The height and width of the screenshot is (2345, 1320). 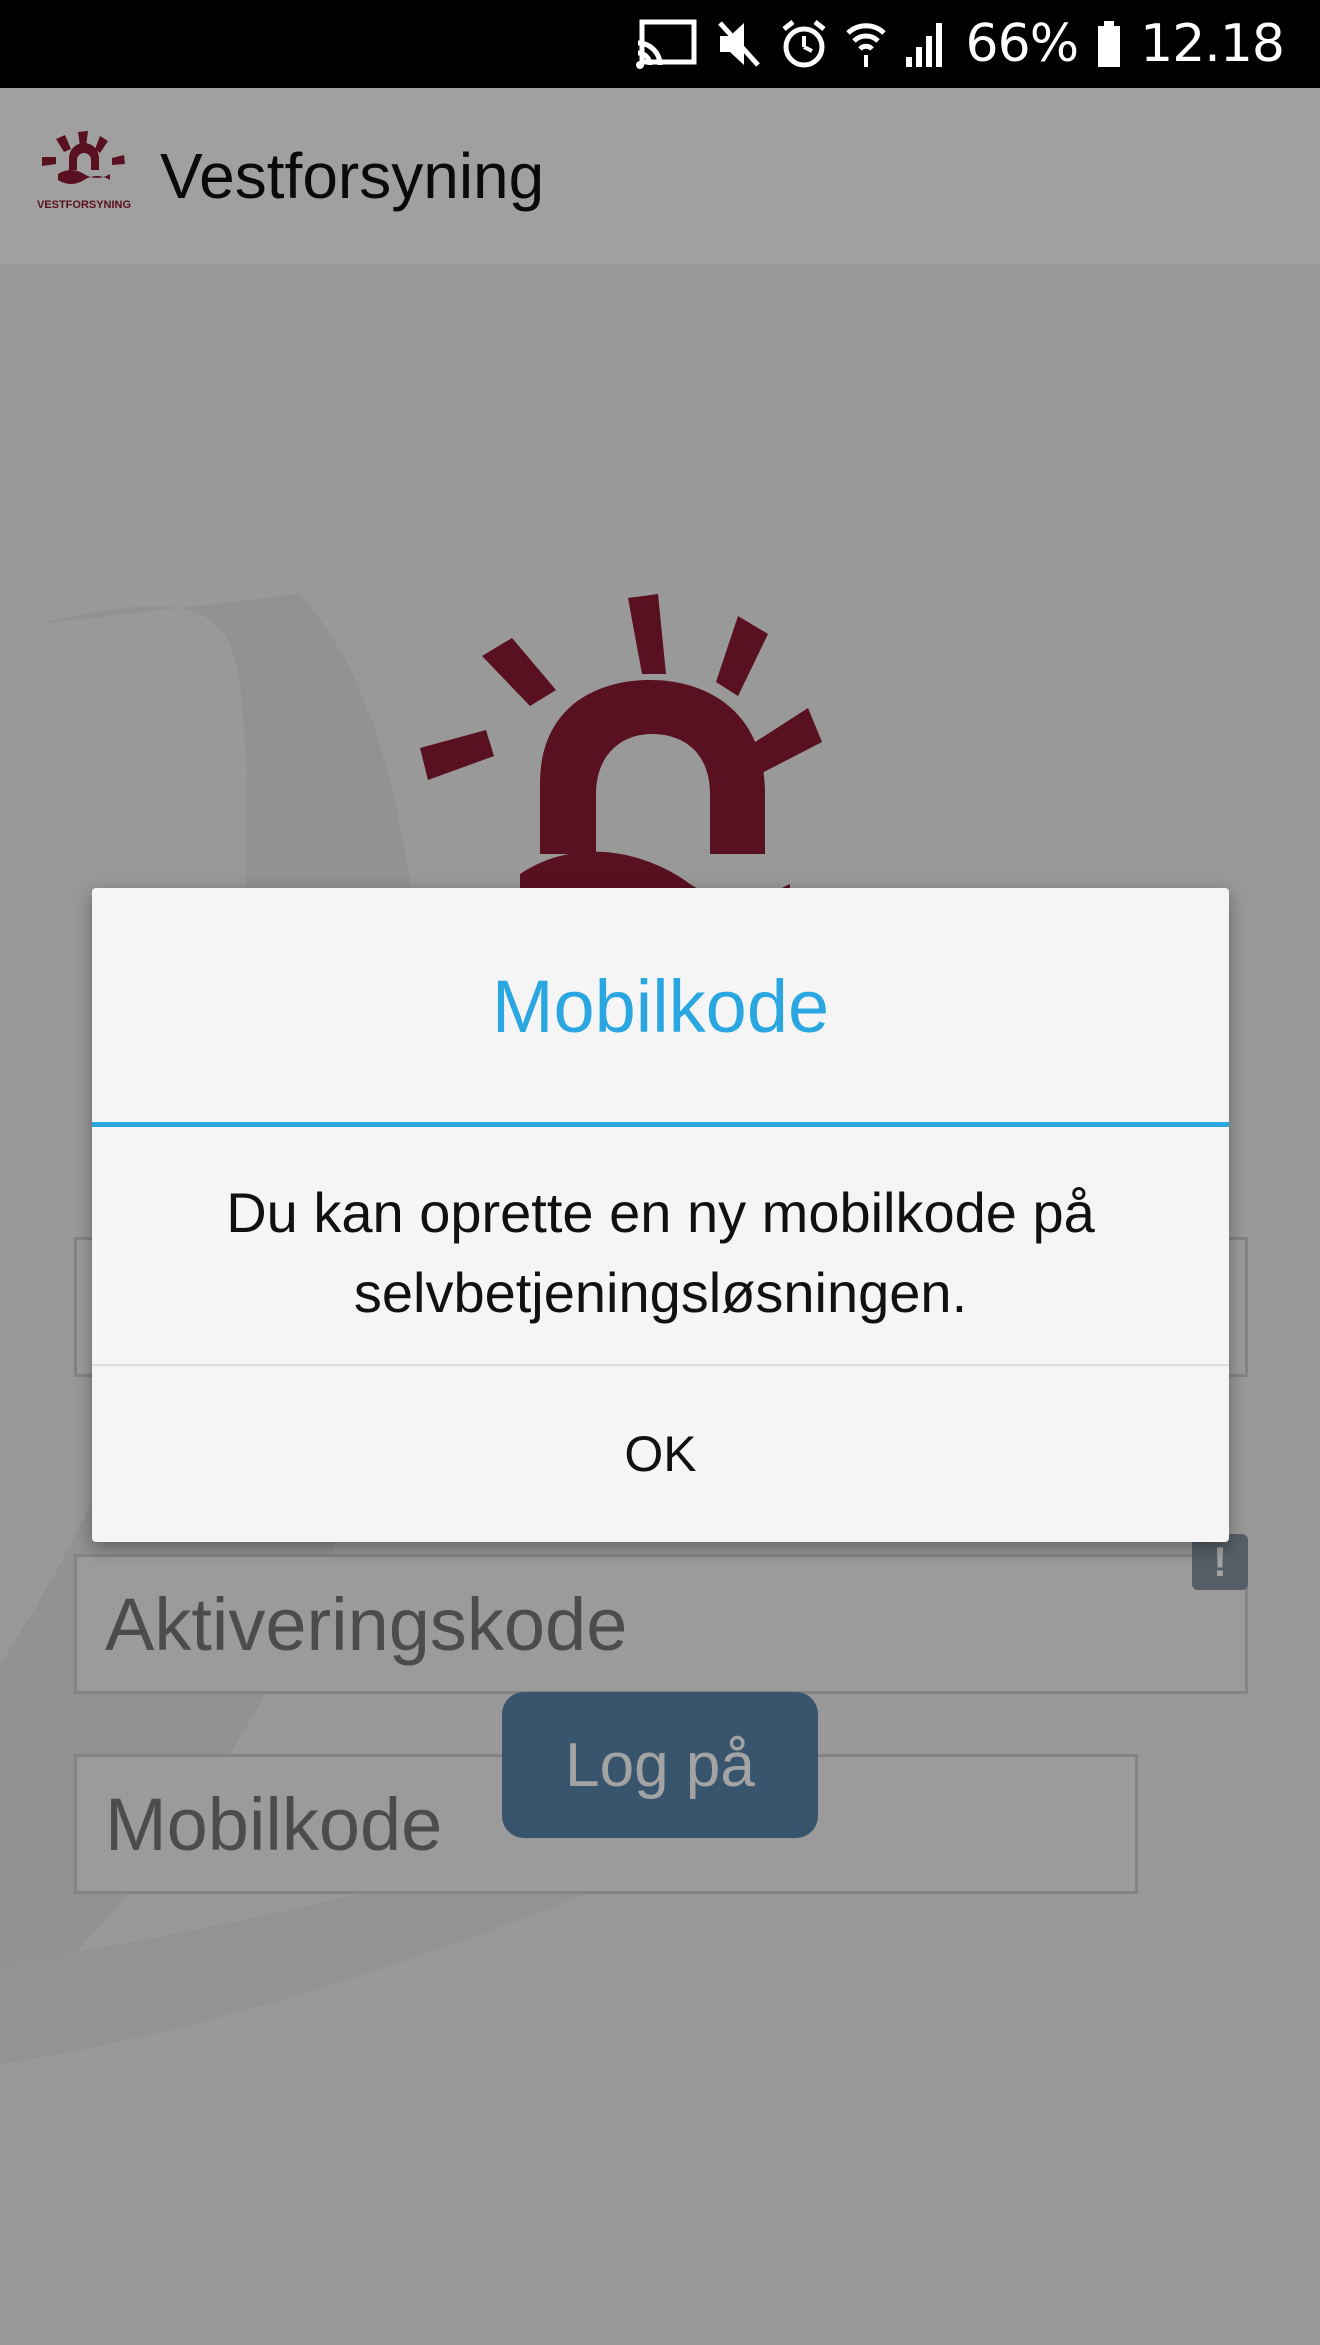 What do you see at coordinates (738, 44) in the screenshot?
I see `mute-icon` at bounding box center [738, 44].